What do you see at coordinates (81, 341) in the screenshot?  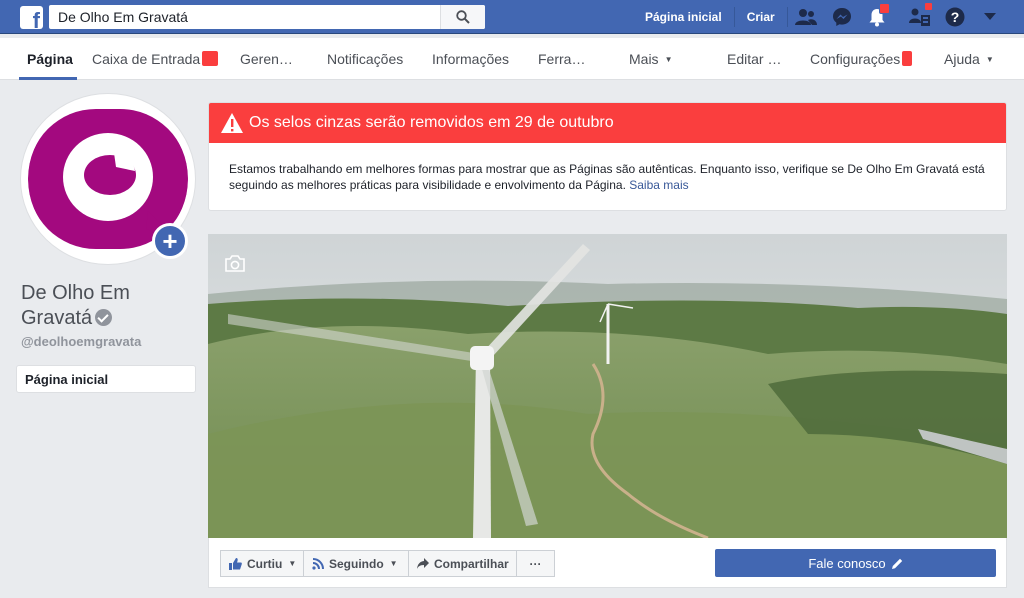 I see `page-handle: @deolhoemgravata` at bounding box center [81, 341].